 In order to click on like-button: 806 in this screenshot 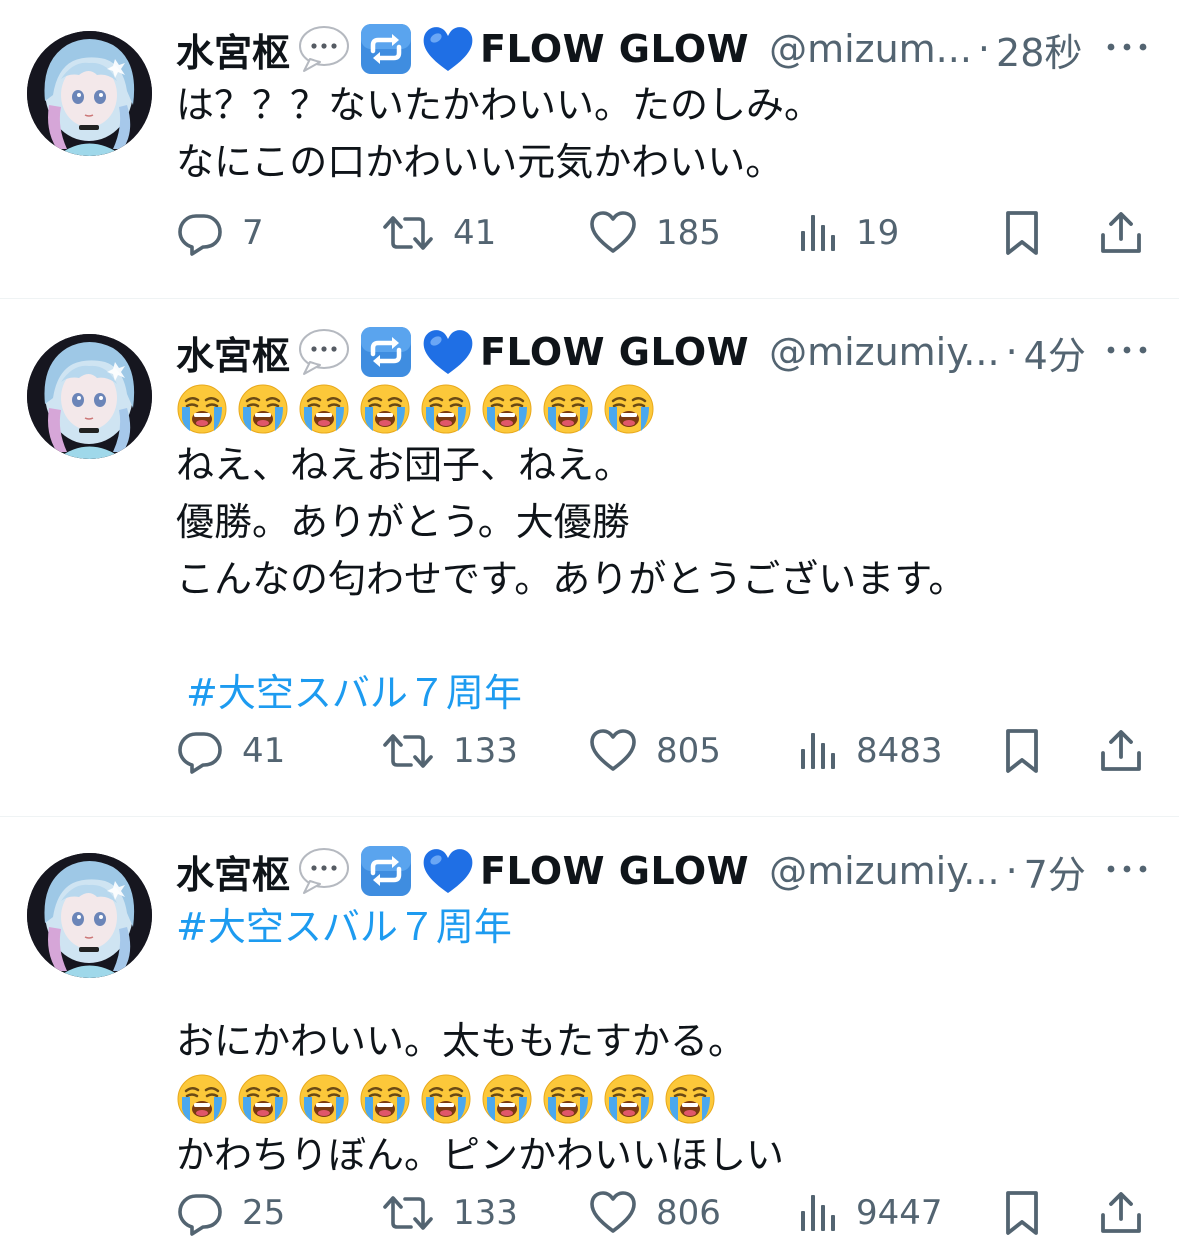, I will do `click(654, 1213)`.